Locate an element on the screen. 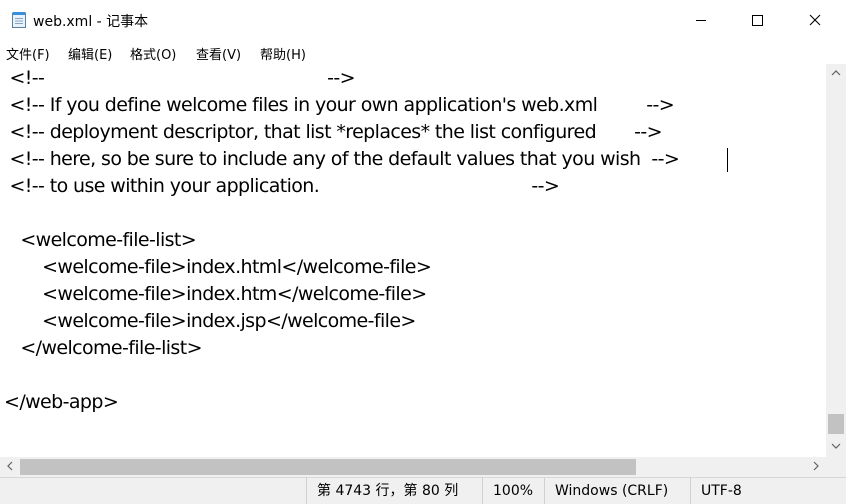  scroll-down-button is located at coordinates (836, 447).